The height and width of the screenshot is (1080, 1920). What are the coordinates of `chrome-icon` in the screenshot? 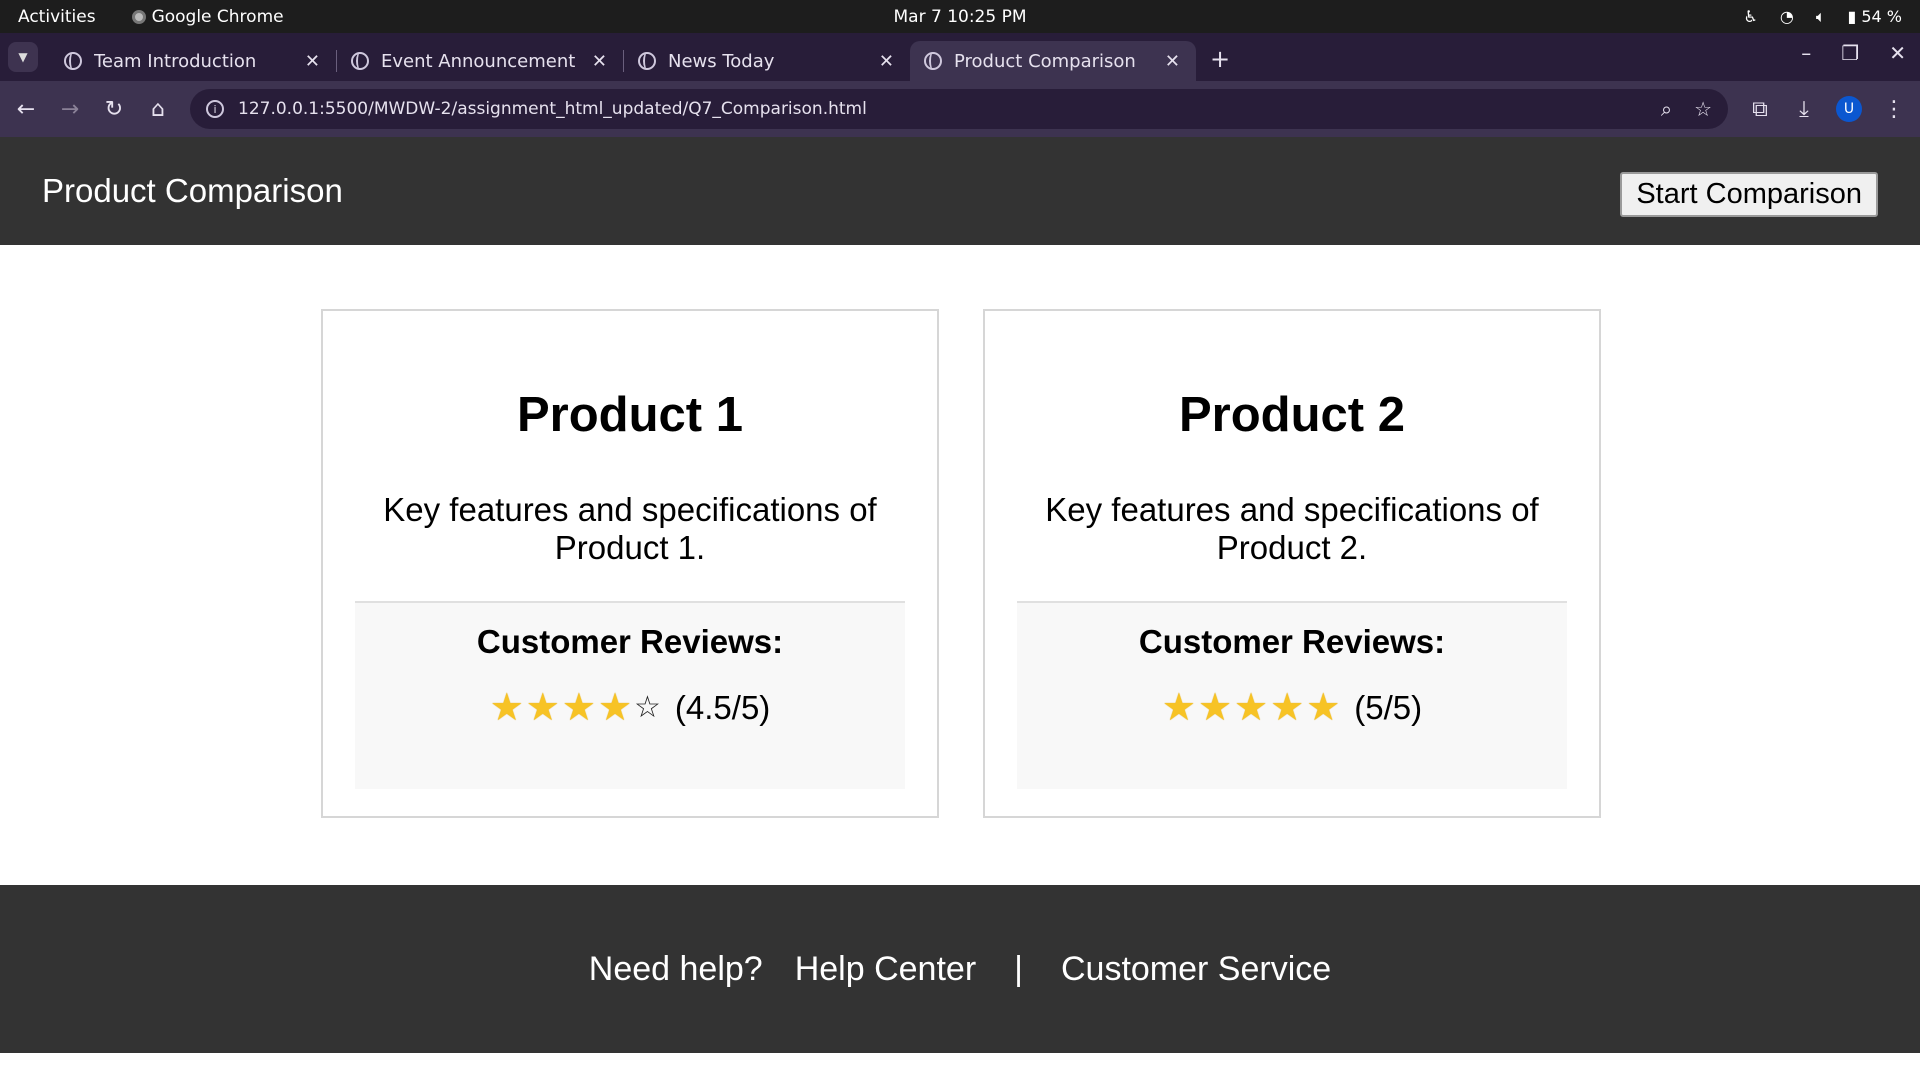 It's located at (138, 16).